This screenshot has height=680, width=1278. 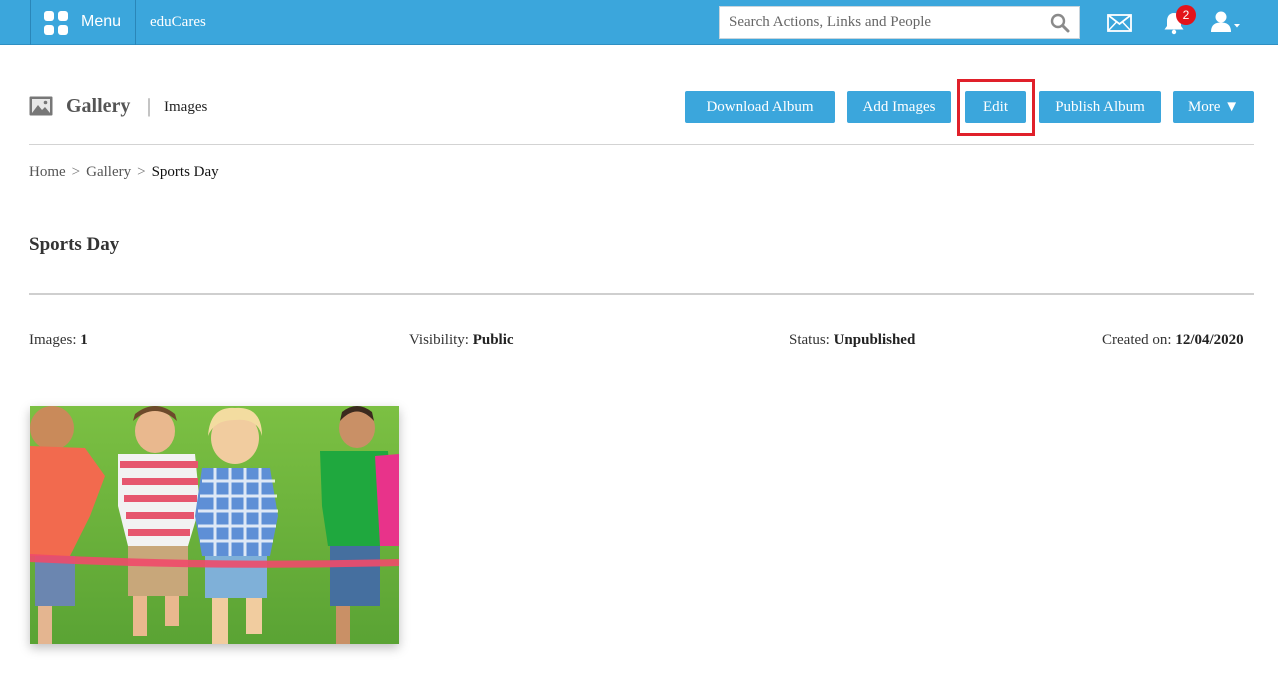 What do you see at coordinates (47, 172) in the screenshot?
I see `breadcrumb-home: Home` at bounding box center [47, 172].